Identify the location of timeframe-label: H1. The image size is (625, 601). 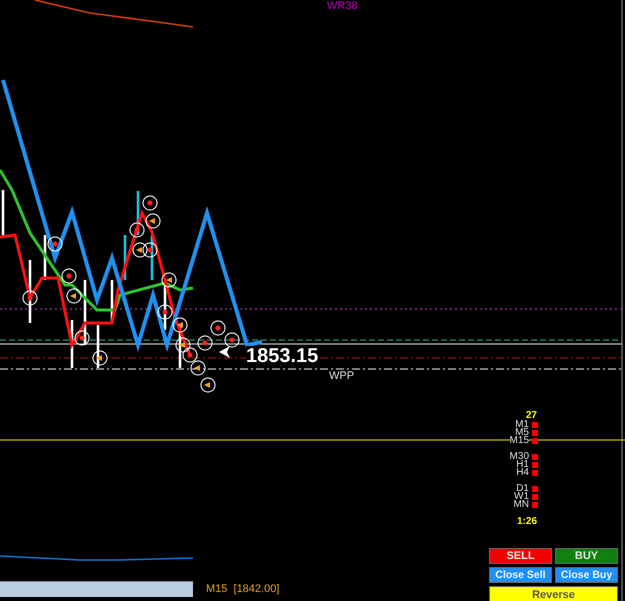
(522, 465).